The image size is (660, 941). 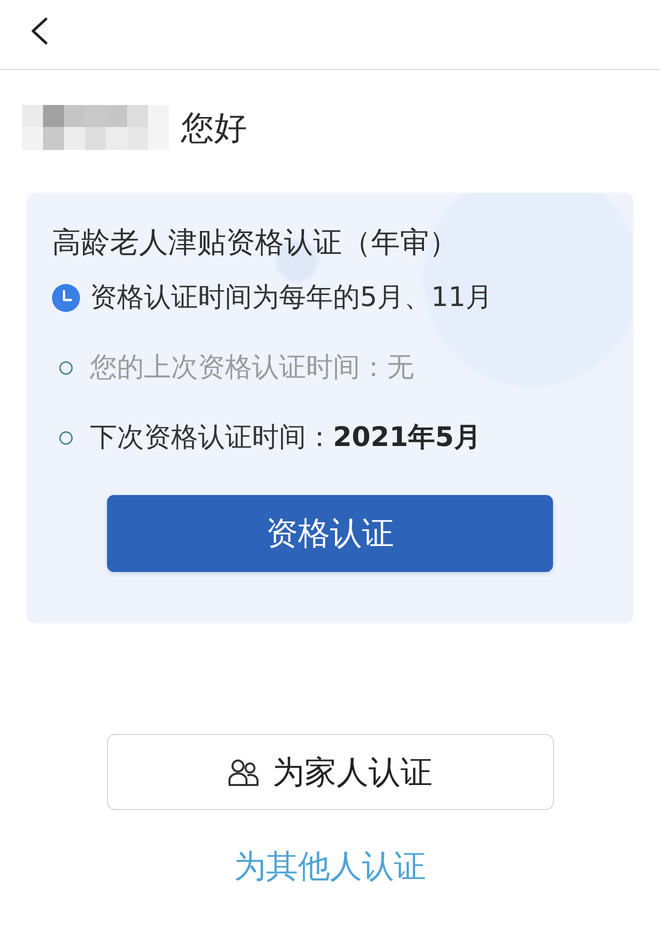 I want to click on info-text: 您的上次资格认证时间：无, so click(x=252, y=368).